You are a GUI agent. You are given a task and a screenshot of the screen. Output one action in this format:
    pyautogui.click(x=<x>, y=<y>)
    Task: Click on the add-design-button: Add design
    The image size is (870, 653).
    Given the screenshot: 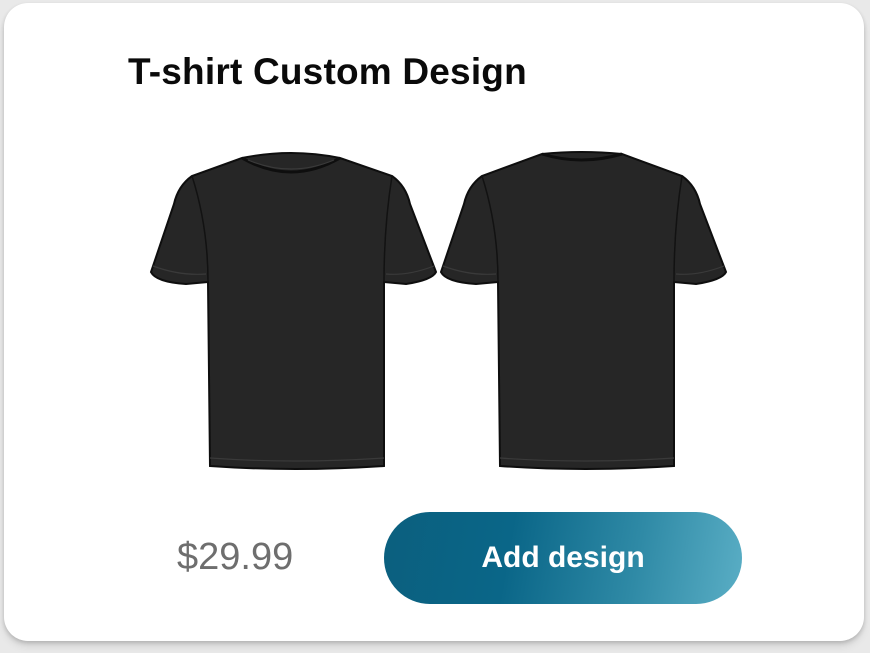 What is the action you would take?
    pyautogui.click(x=563, y=558)
    